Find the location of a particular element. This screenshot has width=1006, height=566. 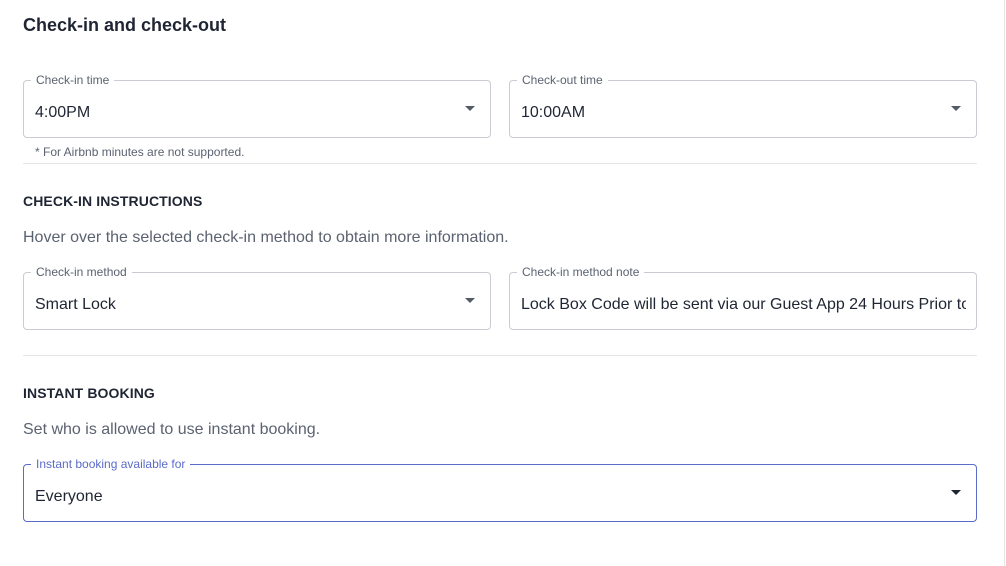

checkin-method-value: Smart Lock is located at coordinates (75, 304).